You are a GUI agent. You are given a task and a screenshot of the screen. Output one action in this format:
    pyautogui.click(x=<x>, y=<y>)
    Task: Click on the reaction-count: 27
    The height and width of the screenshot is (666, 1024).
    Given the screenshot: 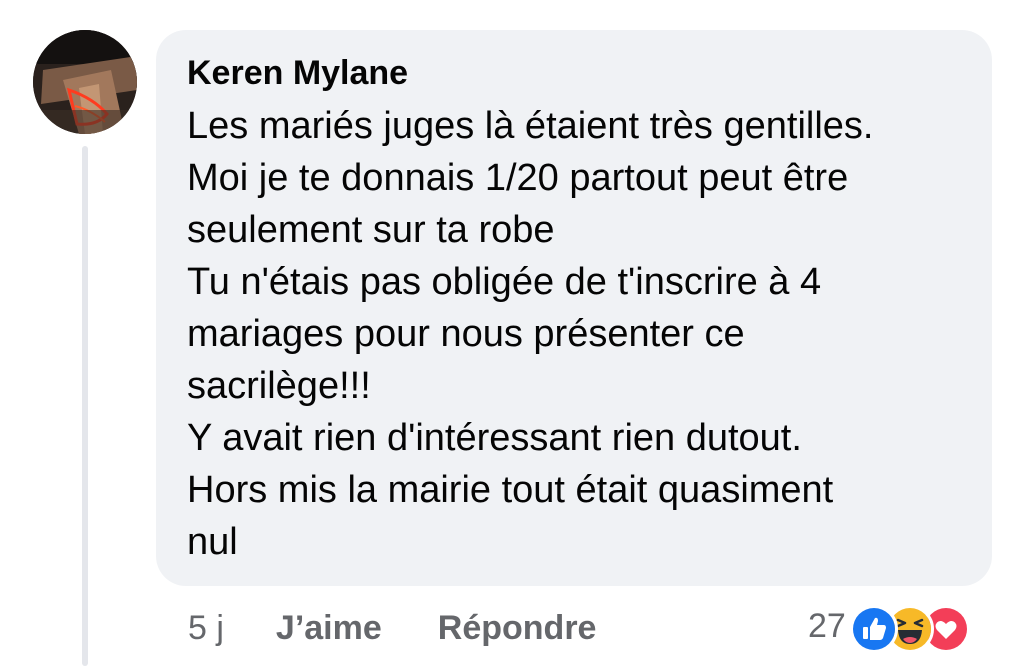 What is the action you would take?
    pyautogui.click(x=827, y=625)
    